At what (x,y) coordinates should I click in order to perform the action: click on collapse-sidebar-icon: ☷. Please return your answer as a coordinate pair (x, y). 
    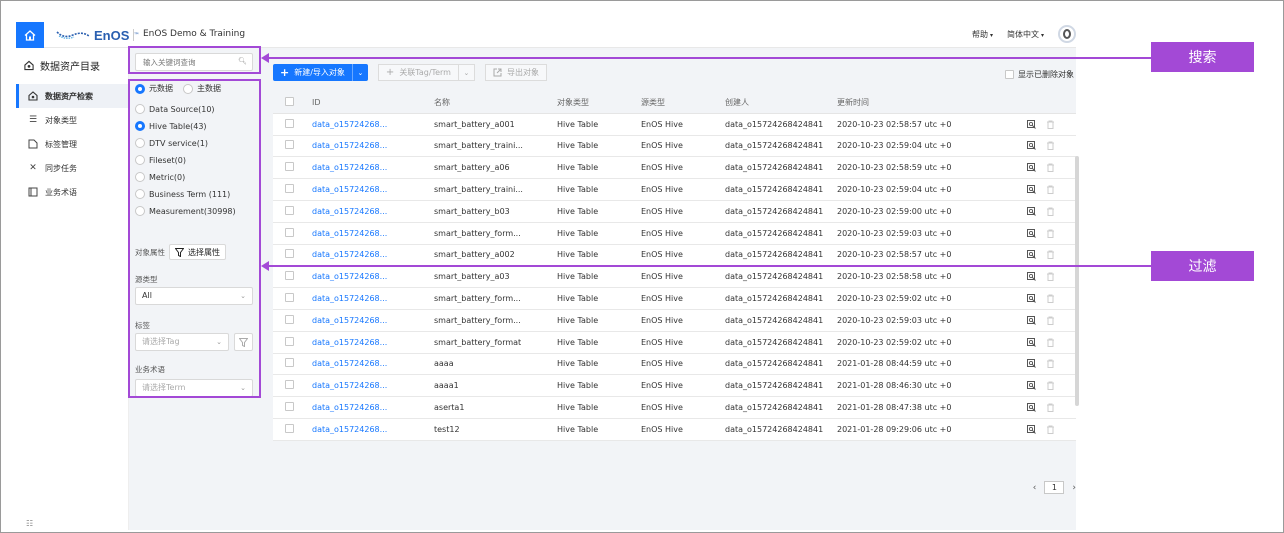
    Looking at the image, I should click on (29, 523).